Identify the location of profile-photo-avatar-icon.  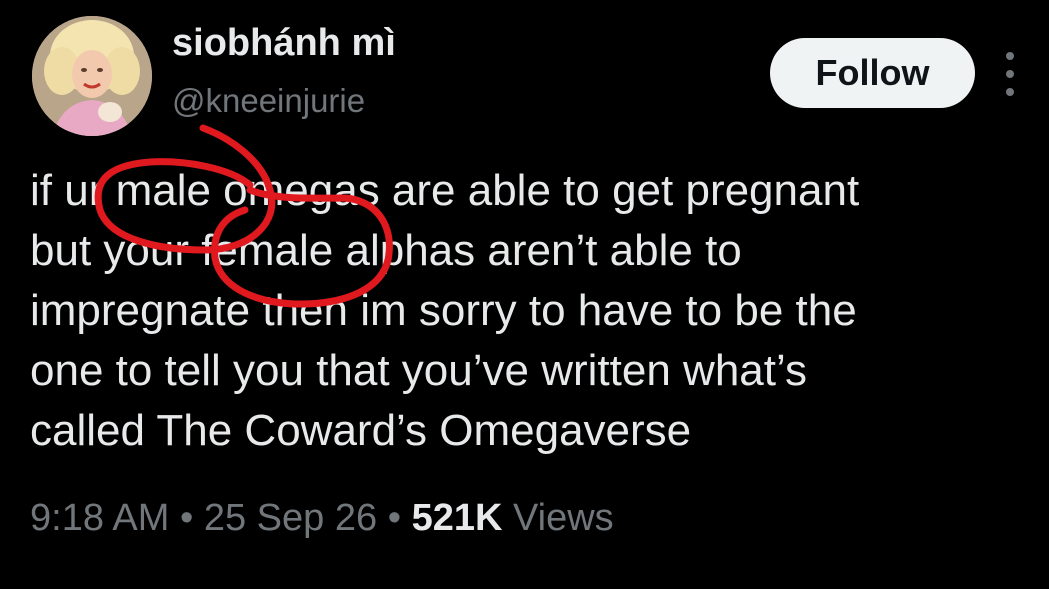
(92, 76).